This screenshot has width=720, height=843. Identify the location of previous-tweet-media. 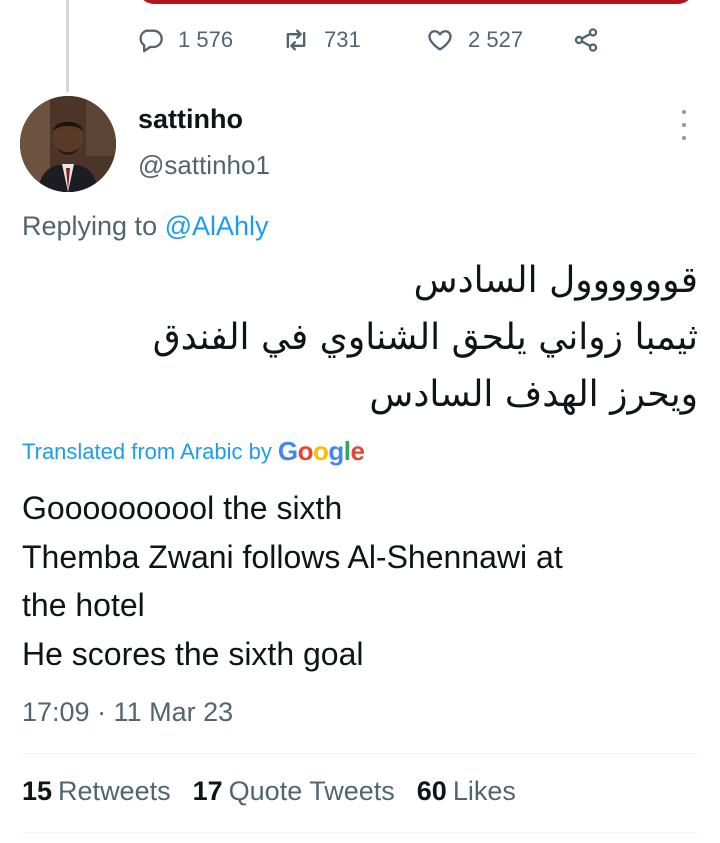
(416, 2).